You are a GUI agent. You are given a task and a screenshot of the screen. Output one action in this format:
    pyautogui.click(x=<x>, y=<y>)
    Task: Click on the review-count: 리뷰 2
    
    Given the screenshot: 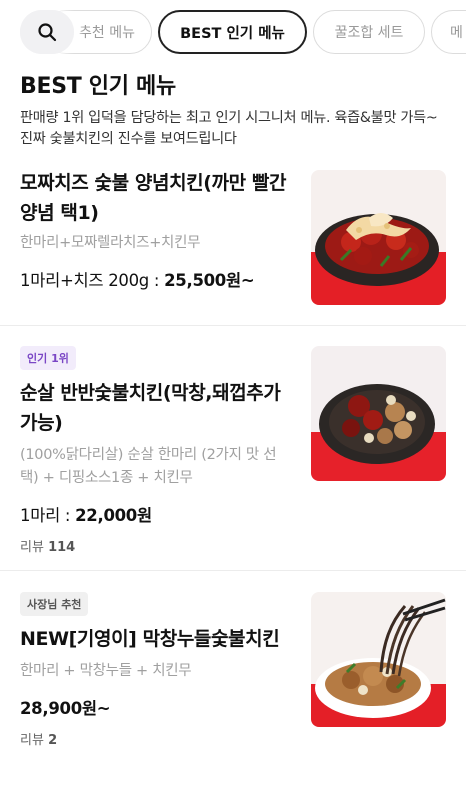 What is the action you would take?
    pyautogui.click(x=156, y=738)
    